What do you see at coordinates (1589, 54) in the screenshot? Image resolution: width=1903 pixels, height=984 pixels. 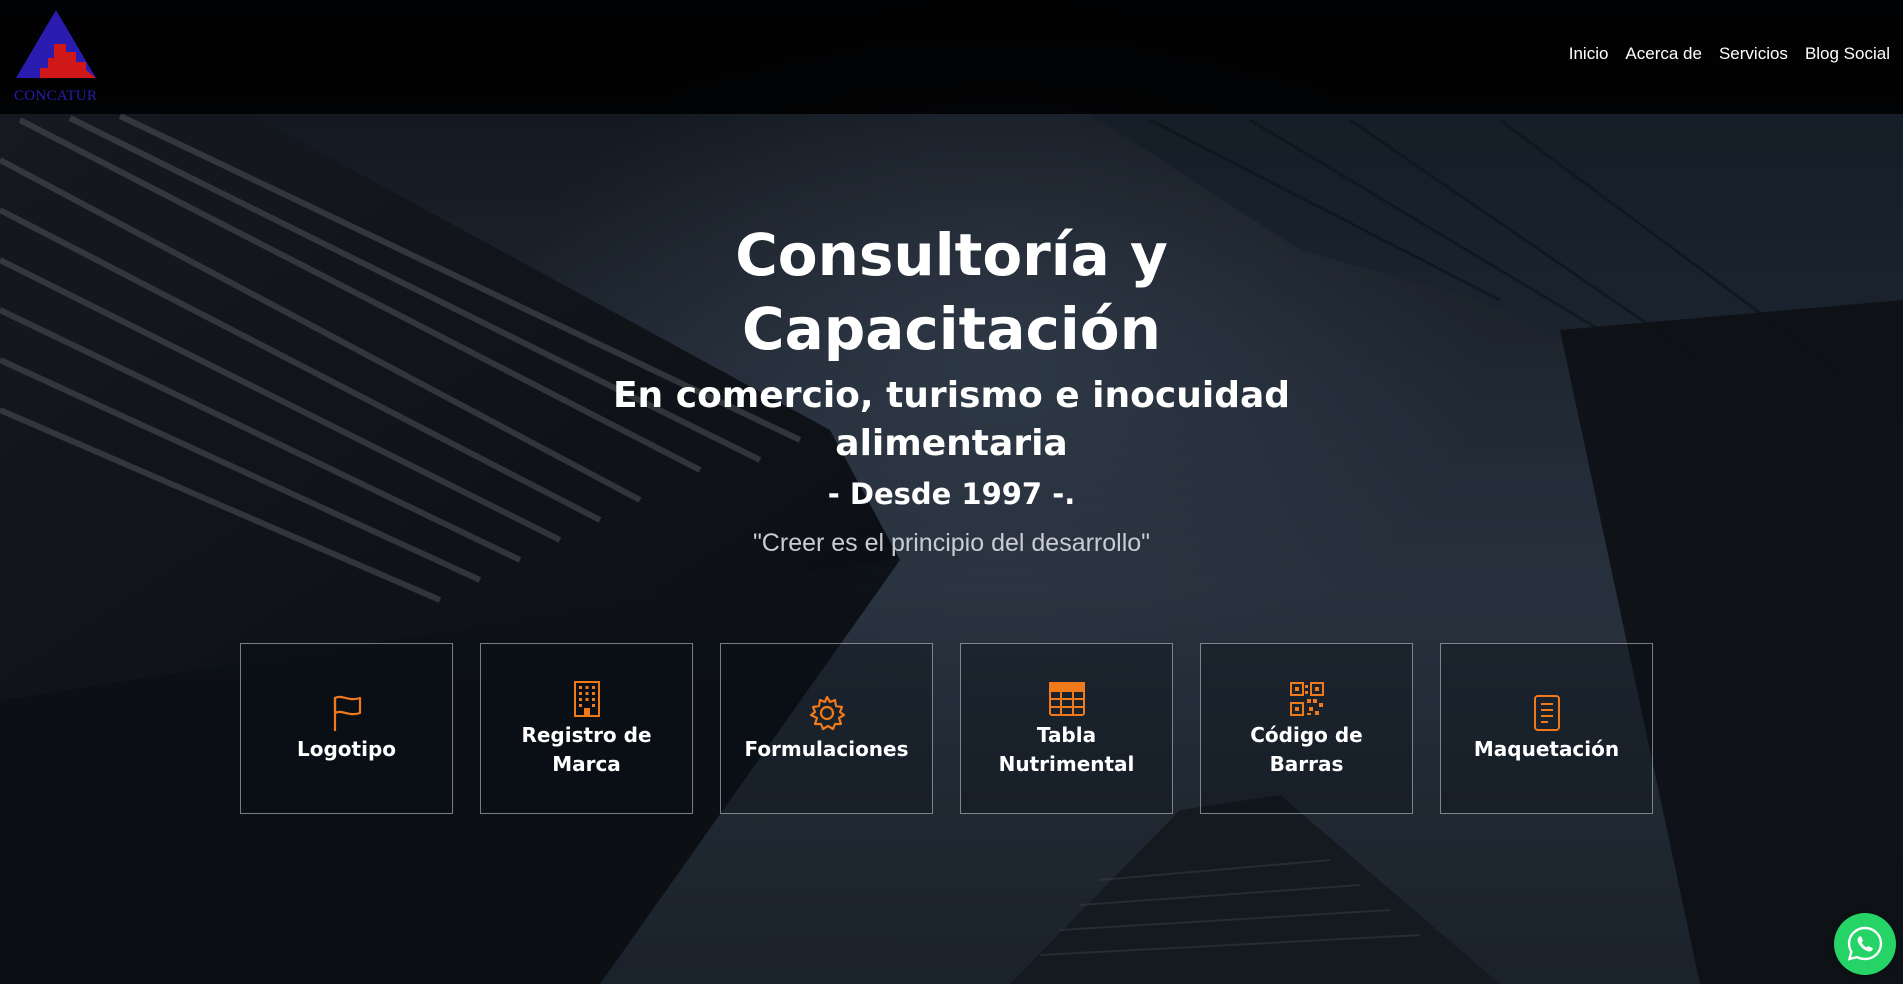 I see `nav-item-inicio: Inicio` at bounding box center [1589, 54].